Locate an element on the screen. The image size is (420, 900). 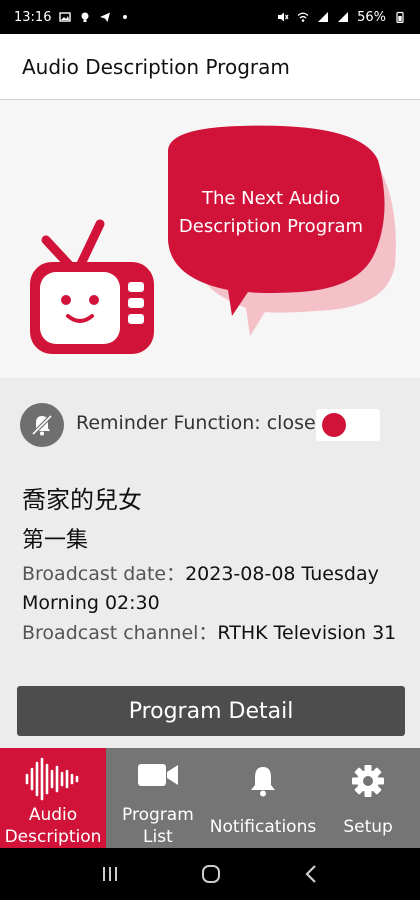
tab-label: Audio Description is located at coordinates (53, 826).